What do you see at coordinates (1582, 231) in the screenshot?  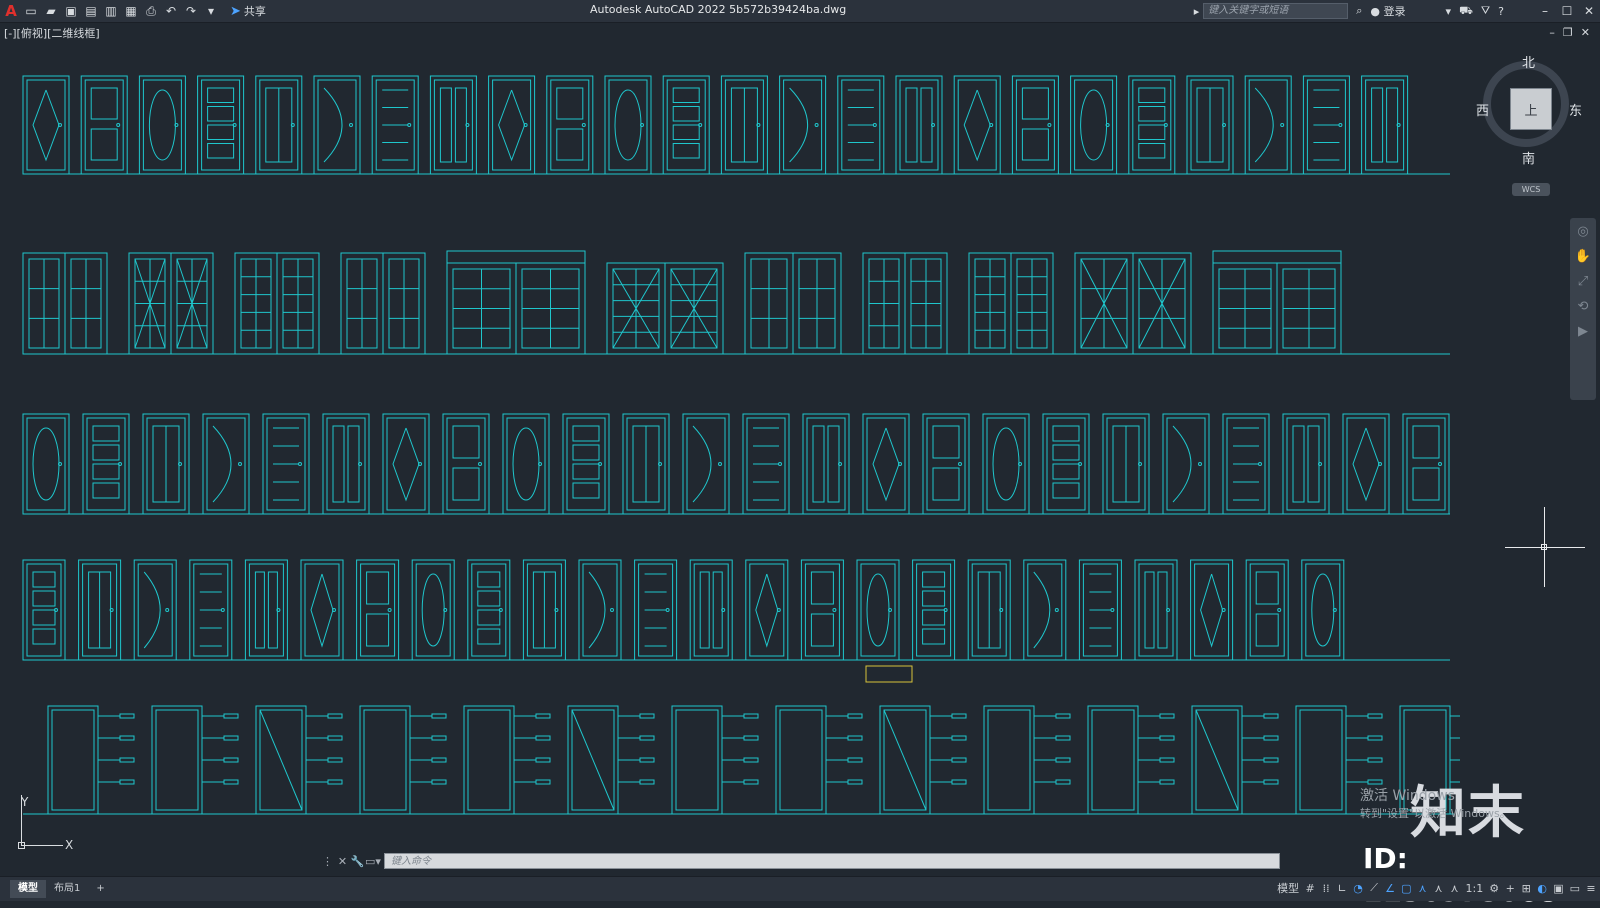 I see `steering-wheel-icon: ◎` at bounding box center [1582, 231].